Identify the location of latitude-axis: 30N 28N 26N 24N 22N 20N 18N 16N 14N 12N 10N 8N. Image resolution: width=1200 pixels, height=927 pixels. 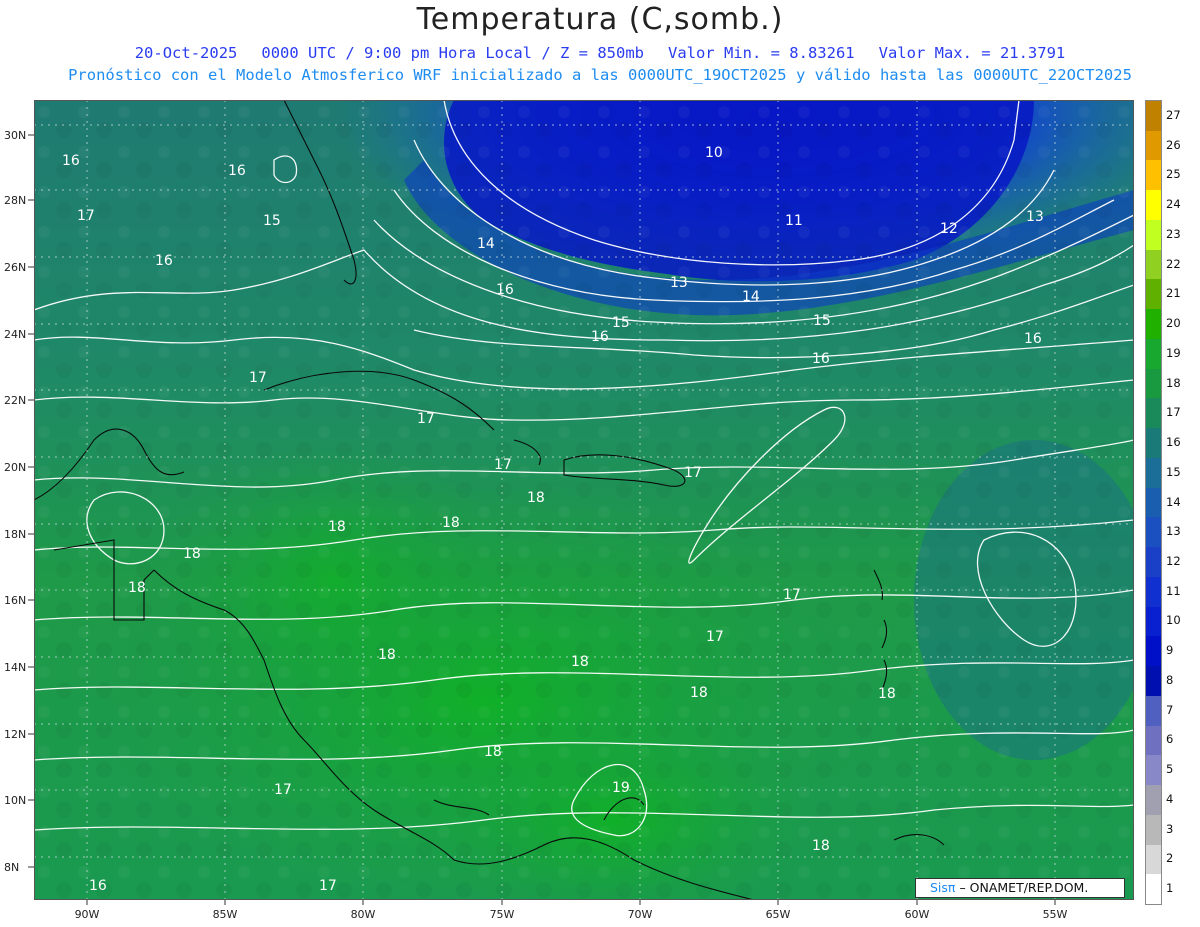
(19, 501).